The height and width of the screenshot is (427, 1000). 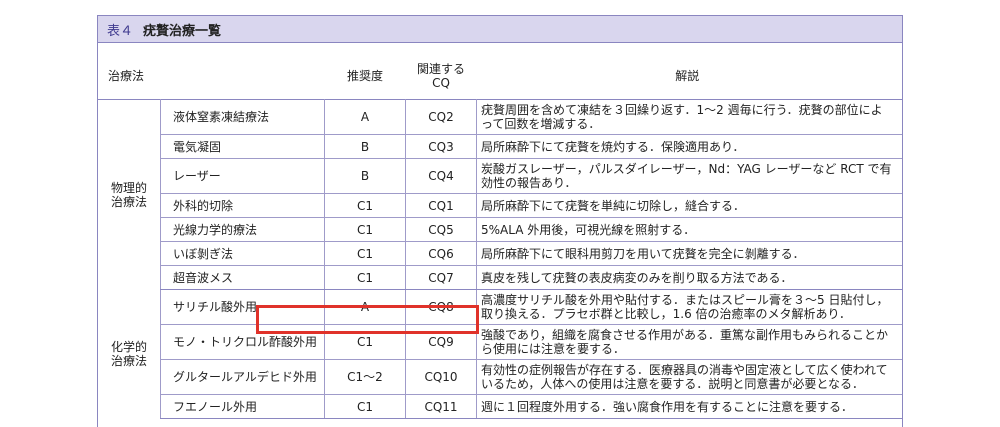 I want to click on related-cq: CQ2, so click(x=441, y=117).